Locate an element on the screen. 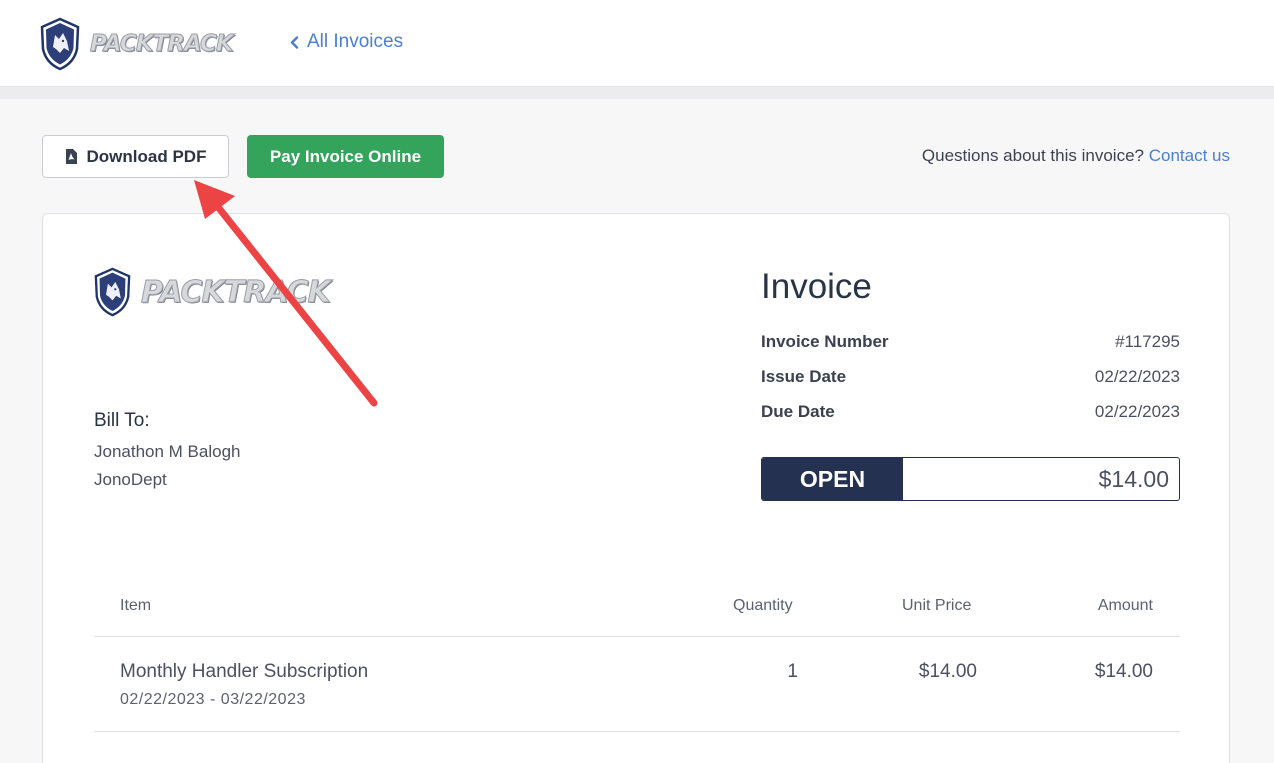 This screenshot has height=763, width=1274. all-invoices-link: All Invoices is located at coordinates (346, 42).